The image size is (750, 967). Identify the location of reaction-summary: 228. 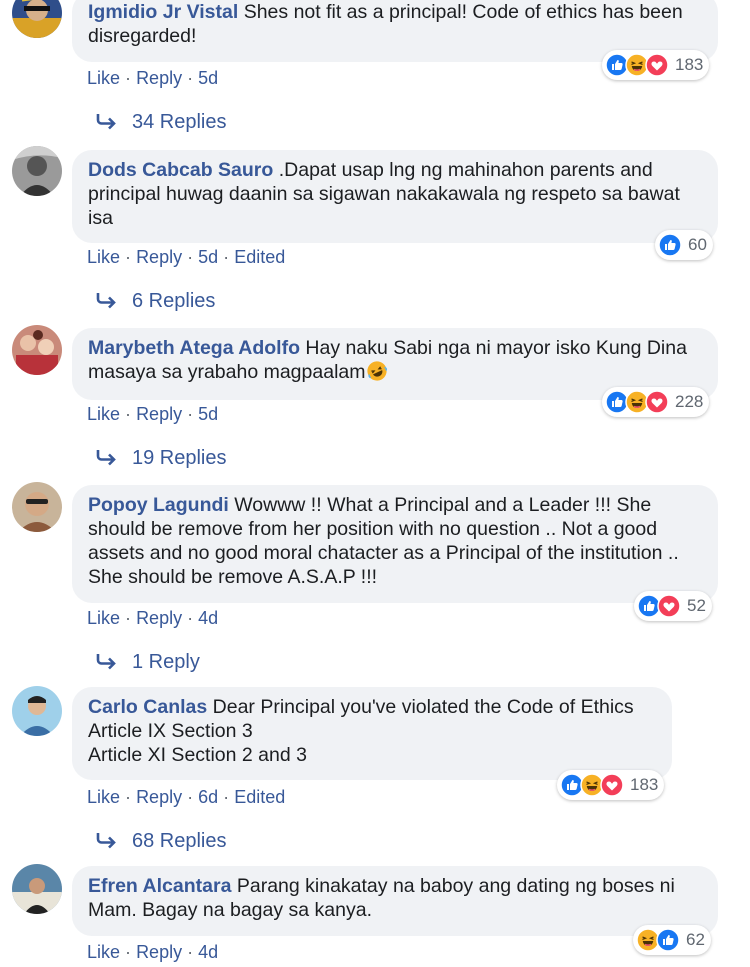
(656, 402).